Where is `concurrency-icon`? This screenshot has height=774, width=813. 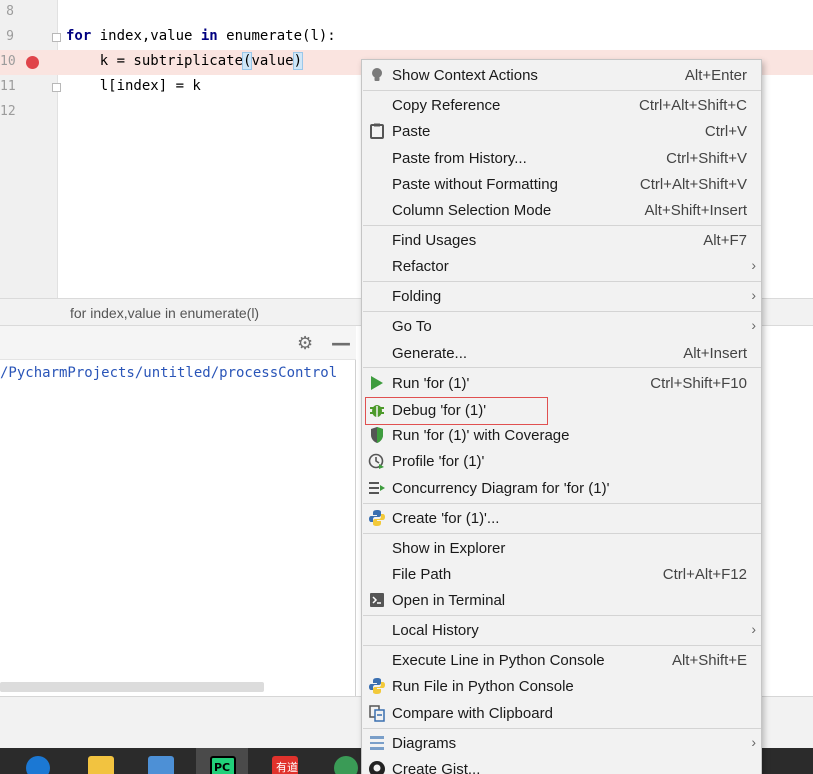
concurrency-icon is located at coordinates (377, 488).